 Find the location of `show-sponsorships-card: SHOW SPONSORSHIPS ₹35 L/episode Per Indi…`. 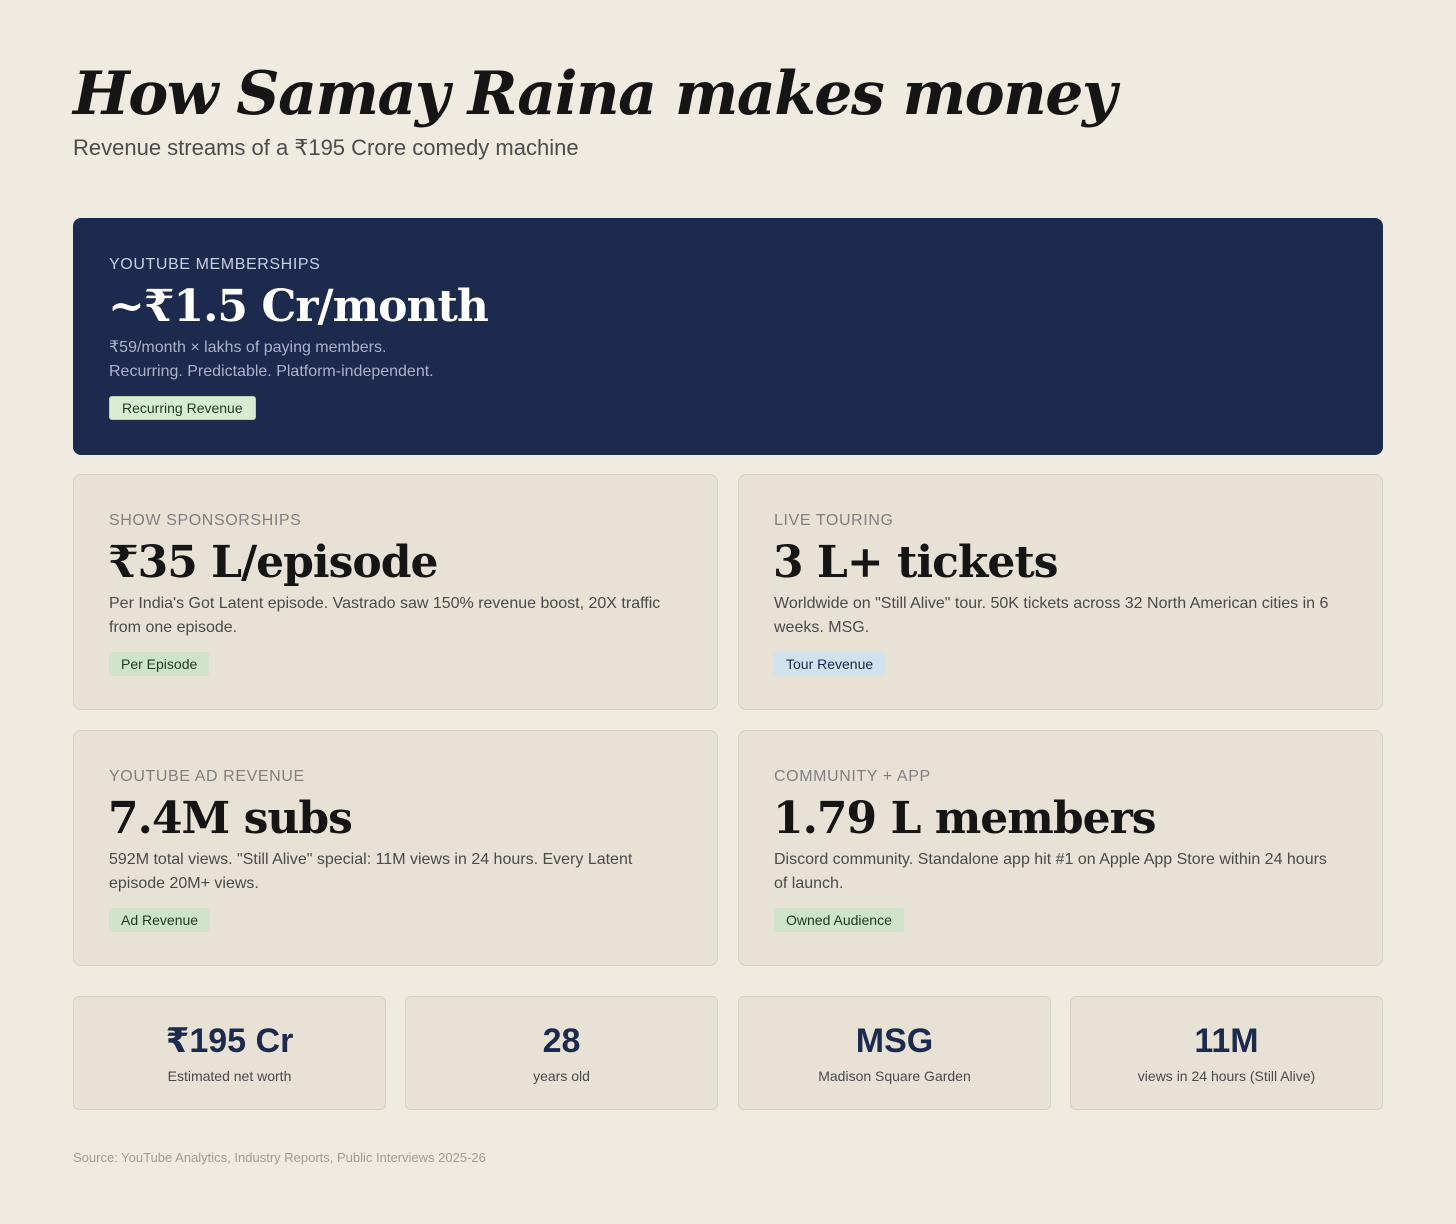

show-sponsorships-card: SHOW SPONSORSHIPS ₹35 L/episode Per Indi… is located at coordinates (395, 592).